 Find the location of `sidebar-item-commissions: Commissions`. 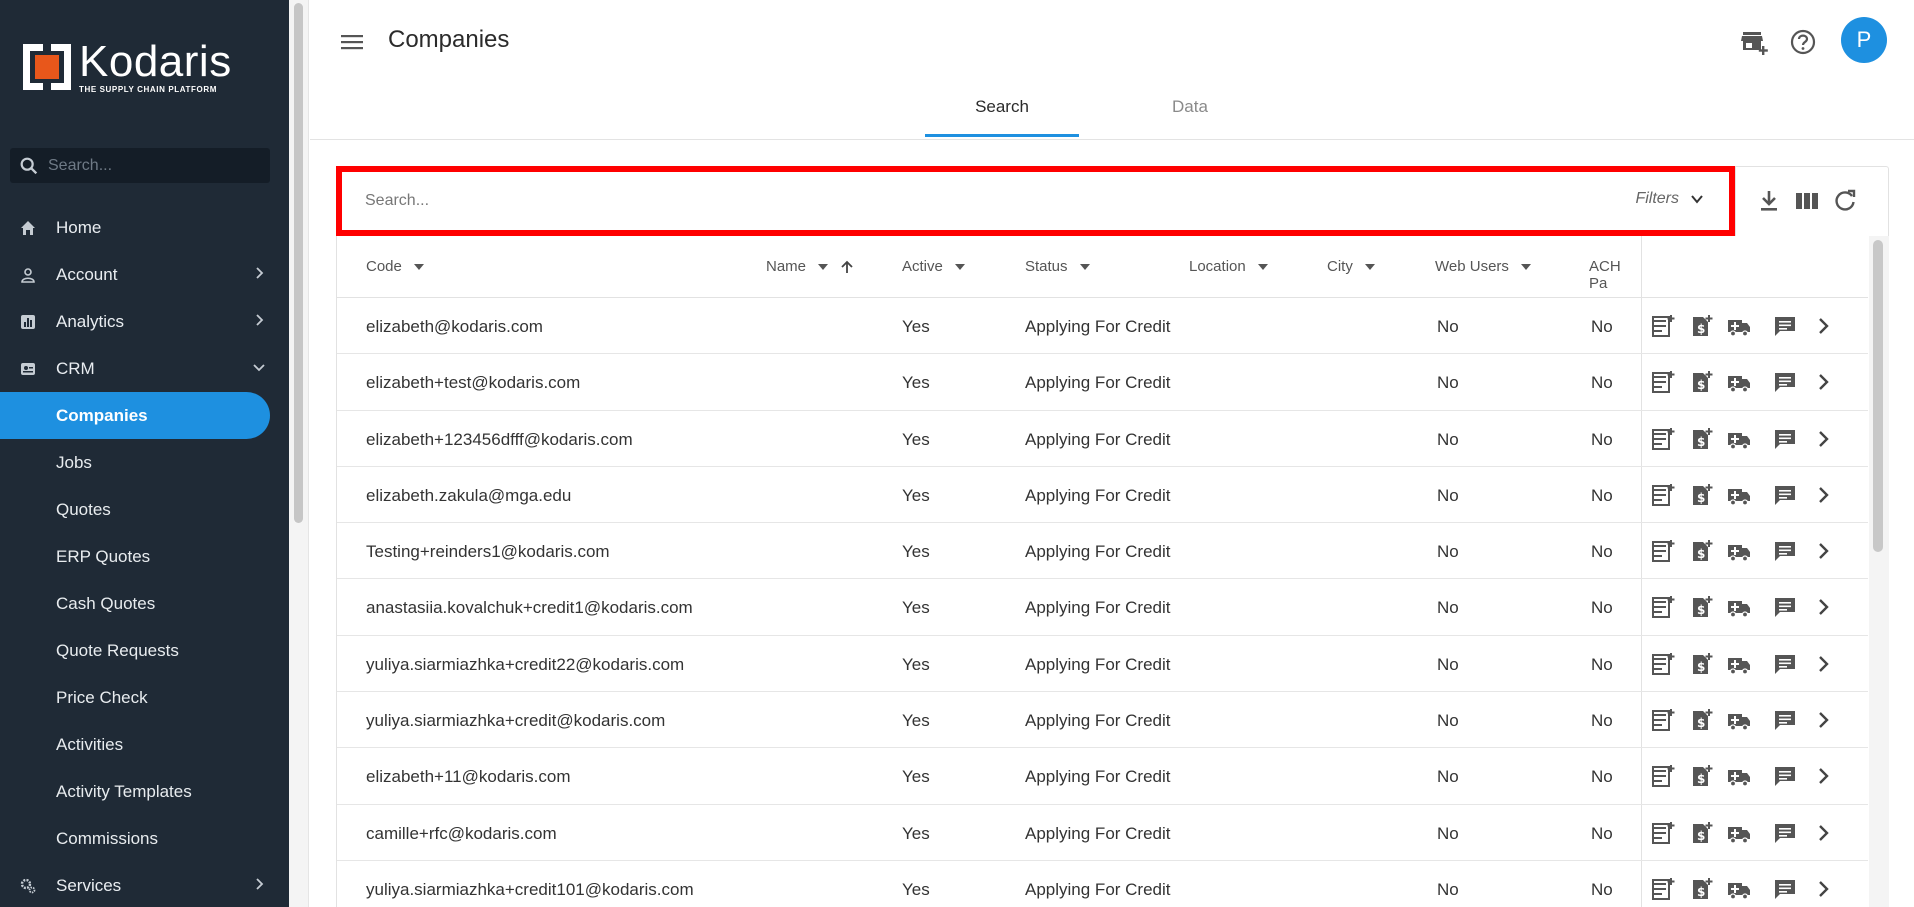

sidebar-item-commissions: Commissions is located at coordinates (144, 838).